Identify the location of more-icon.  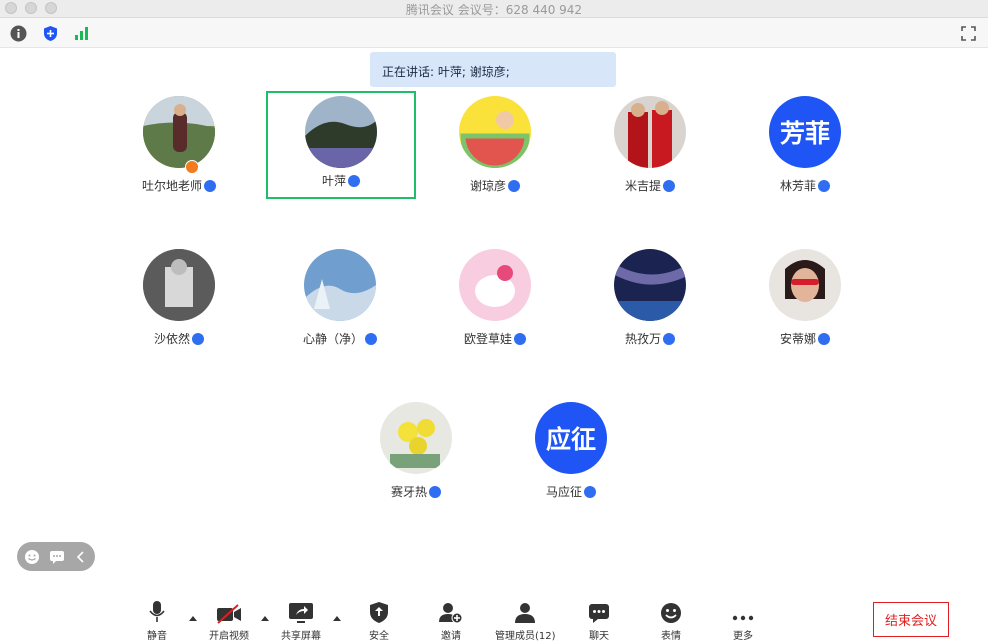
(743, 618).